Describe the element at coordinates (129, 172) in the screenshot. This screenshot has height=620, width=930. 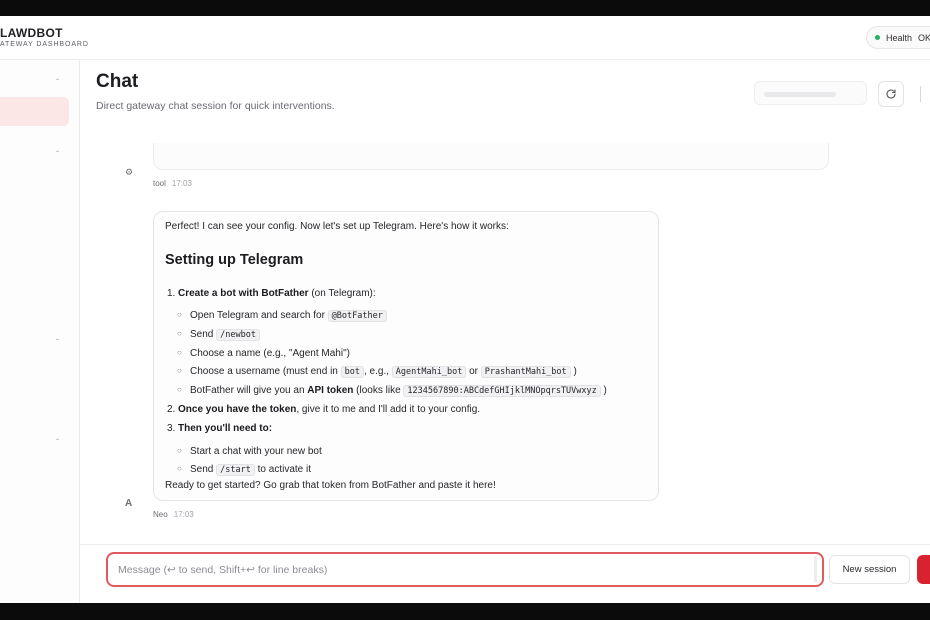
I see `tool-avatar-gear-icon: ⚙` at that location.